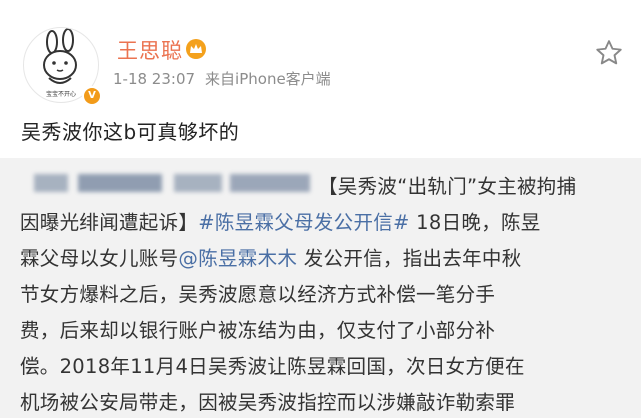  Describe the element at coordinates (268, 79) in the screenshot. I see `post-source: 来自iPhone客户端` at that location.